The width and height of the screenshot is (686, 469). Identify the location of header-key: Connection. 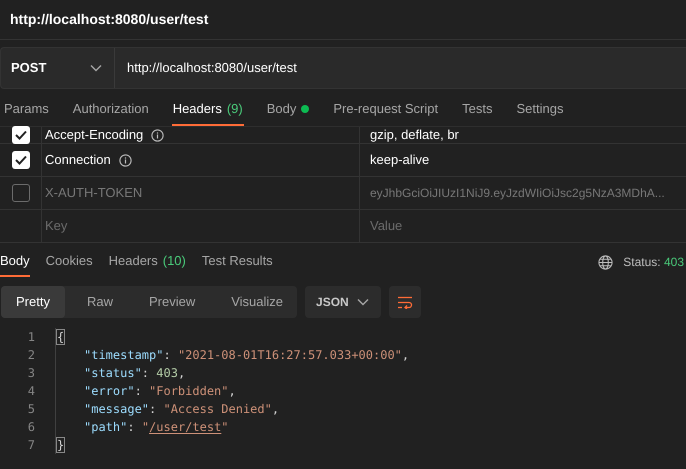
(78, 160).